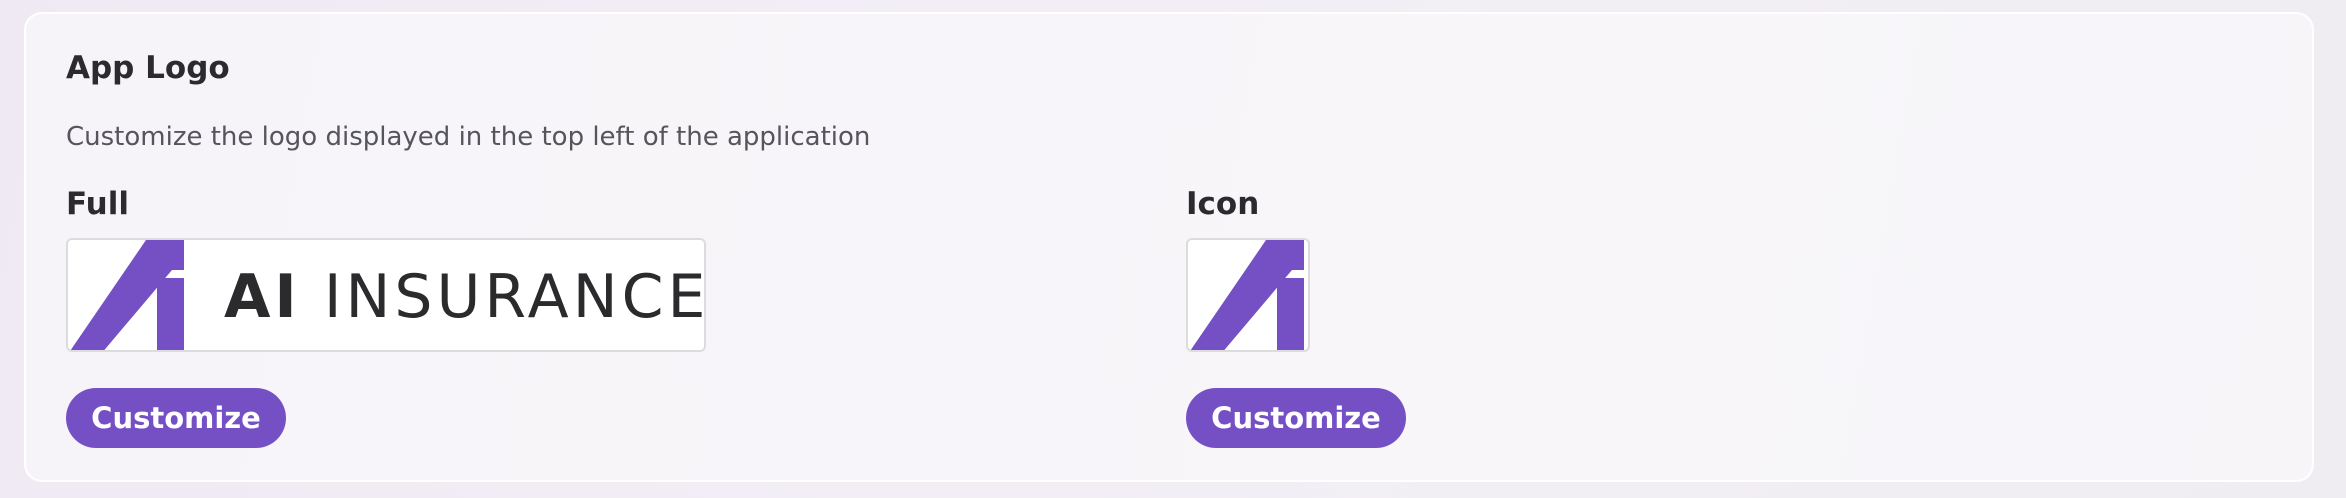  Describe the element at coordinates (97, 204) in the screenshot. I see `full-logo-label: Full` at that location.